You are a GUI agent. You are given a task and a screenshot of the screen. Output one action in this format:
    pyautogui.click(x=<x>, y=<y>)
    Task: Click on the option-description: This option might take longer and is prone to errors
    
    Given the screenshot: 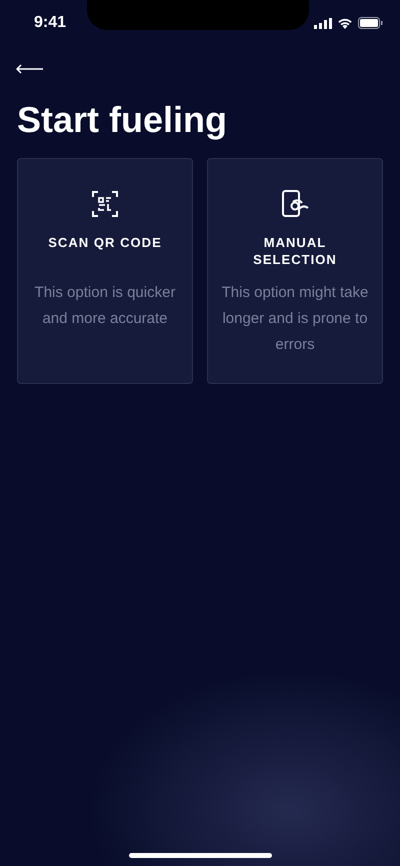 What is the action you would take?
    pyautogui.click(x=295, y=319)
    